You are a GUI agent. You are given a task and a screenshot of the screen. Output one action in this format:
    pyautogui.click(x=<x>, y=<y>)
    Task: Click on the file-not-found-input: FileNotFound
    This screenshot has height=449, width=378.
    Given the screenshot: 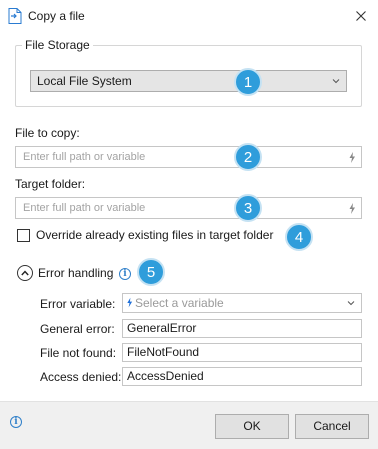 What is the action you would take?
    pyautogui.click(x=242, y=352)
    